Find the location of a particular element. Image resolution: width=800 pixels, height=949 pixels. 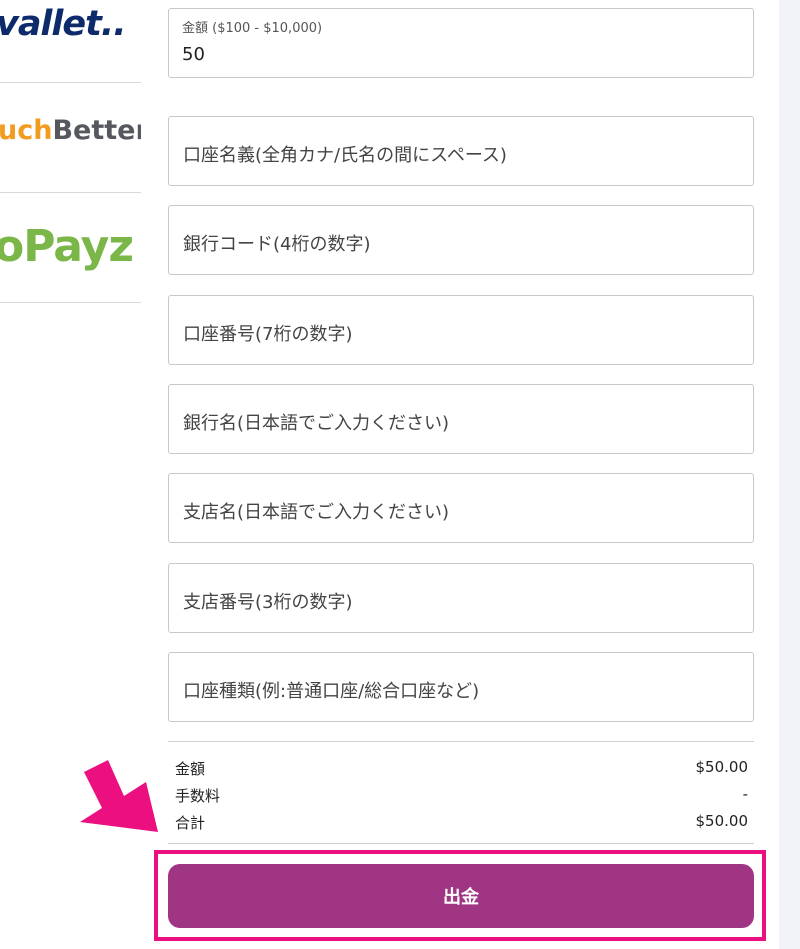

pointer-arrow-icon is located at coordinates (119, 796).